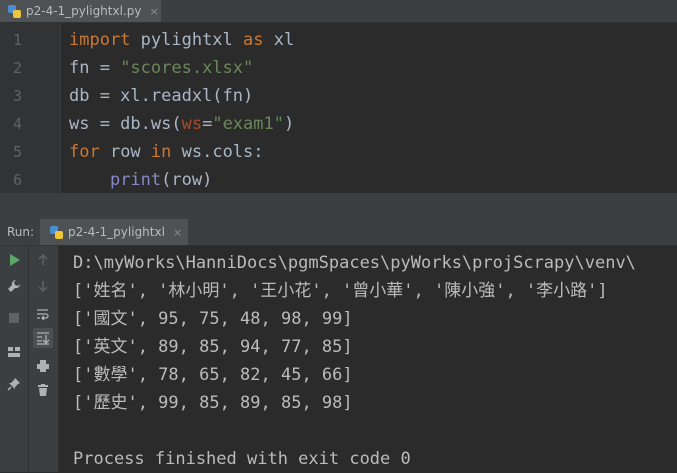 The width and height of the screenshot is (677, 473). What do you see at coordinates (187, 40) in the screenshot?
I see `code-token: pylightxl` at bounding box center [187, 40].